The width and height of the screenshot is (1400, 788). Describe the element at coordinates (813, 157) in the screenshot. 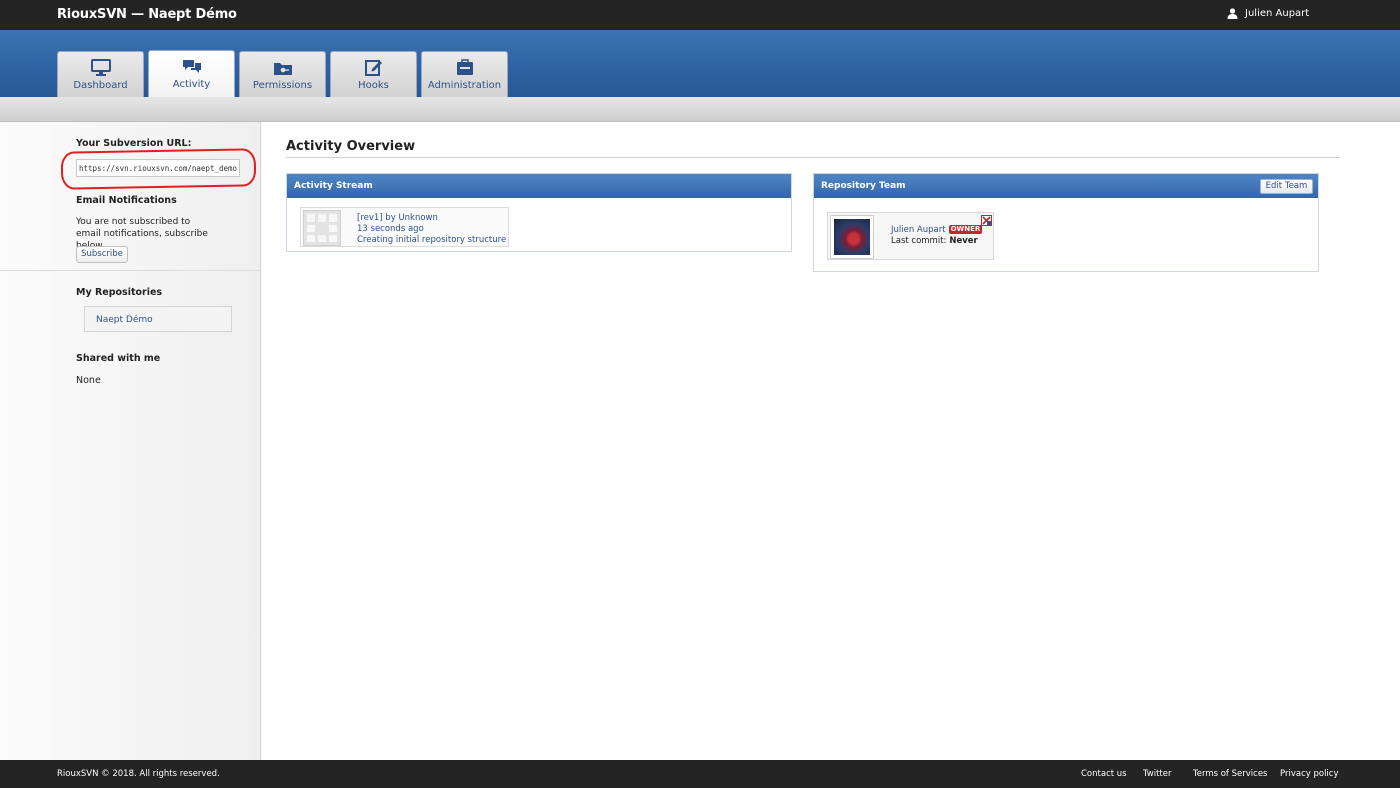

I see `title-divider` at that location.